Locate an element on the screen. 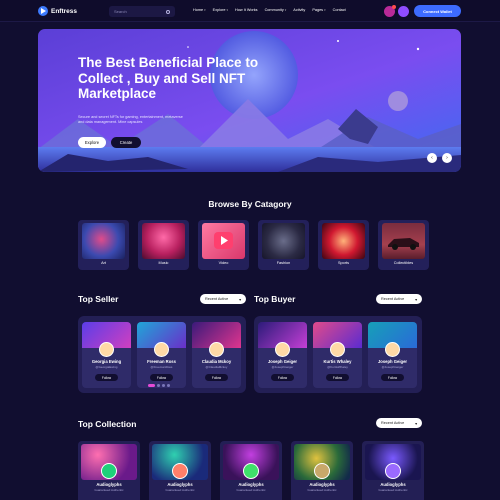 This screenshot has width=500, height=500. nav-pages: Pages▾ is located at coordinates (318, 10).